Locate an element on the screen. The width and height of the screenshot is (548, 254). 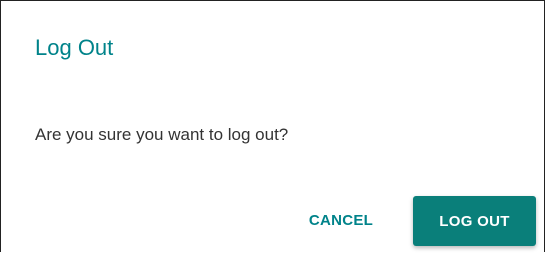
log-out-button: LOG OUT is located at coordinates (474, 221).